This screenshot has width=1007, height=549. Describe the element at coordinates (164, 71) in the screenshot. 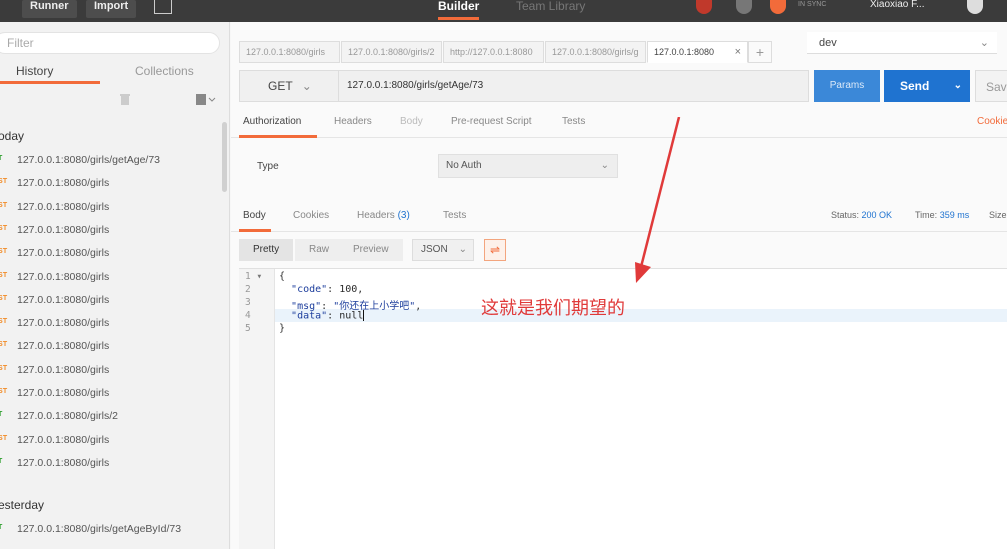

I see `tab-collections: Collections` at that location.